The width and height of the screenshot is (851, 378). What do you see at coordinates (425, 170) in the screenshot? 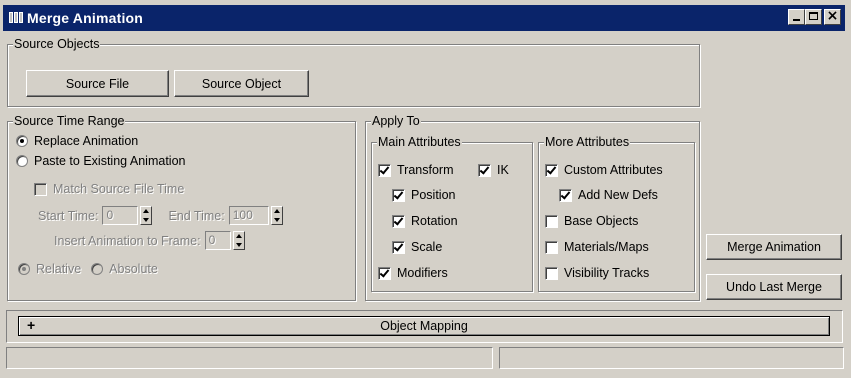
I see `transform-label: Transform` at bounding box center [425, 170].